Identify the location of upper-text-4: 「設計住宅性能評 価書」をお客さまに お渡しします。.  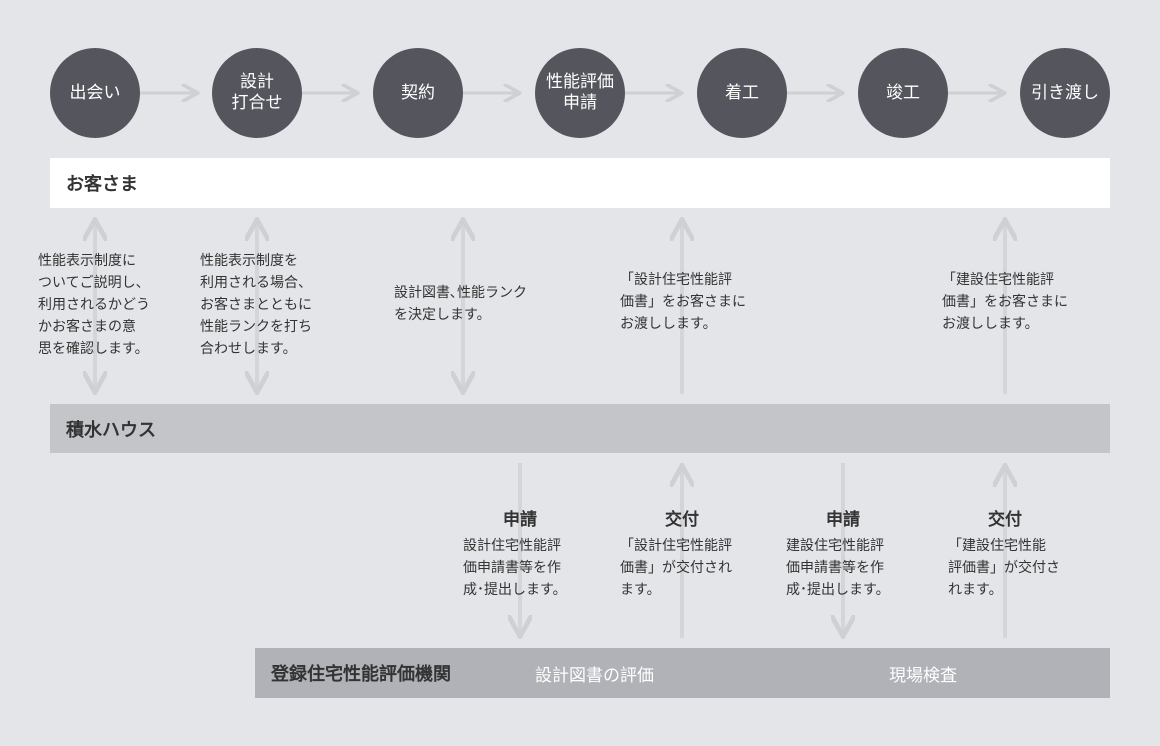
(683, 302).